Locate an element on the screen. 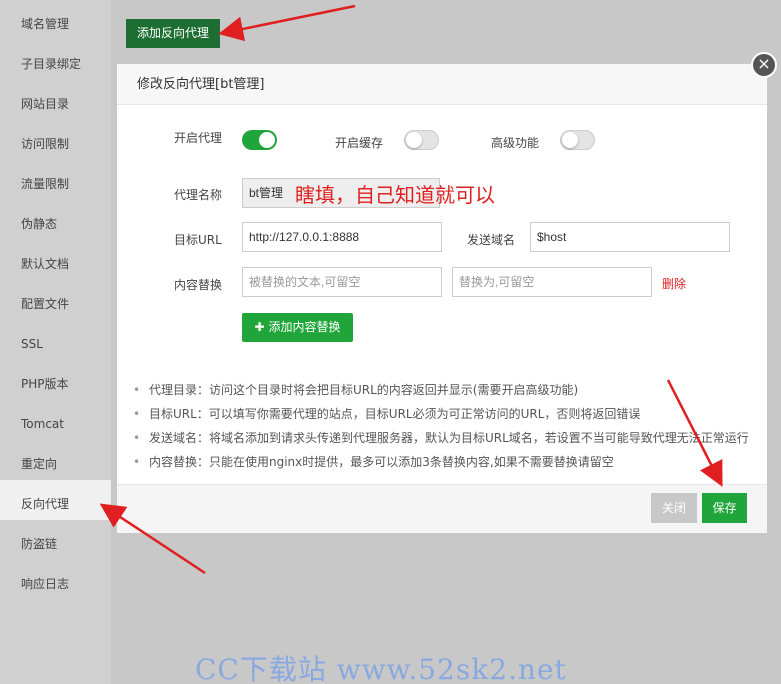 Image resolution: width=781 pixels, height=684 pixels. target-url-input: http://127.0.0.1:8888 is located at coordinates (342, 237).